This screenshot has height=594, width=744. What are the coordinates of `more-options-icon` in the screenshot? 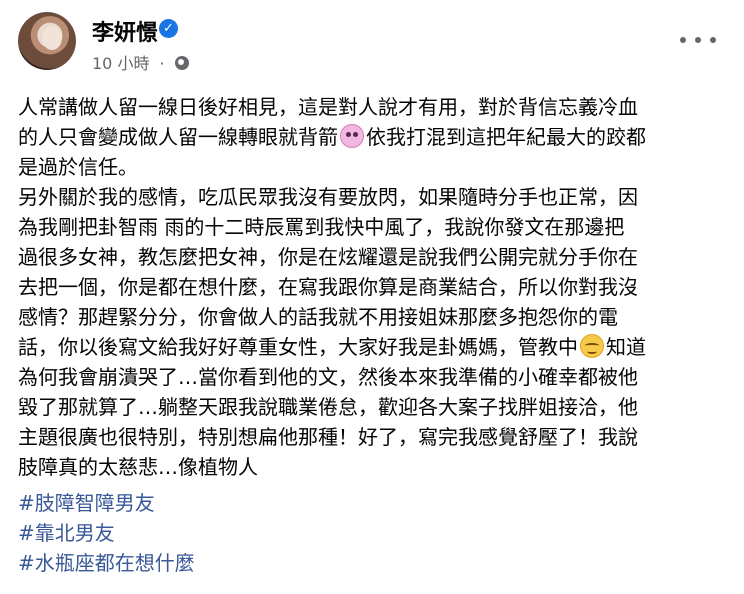 It's located at (698, 40).